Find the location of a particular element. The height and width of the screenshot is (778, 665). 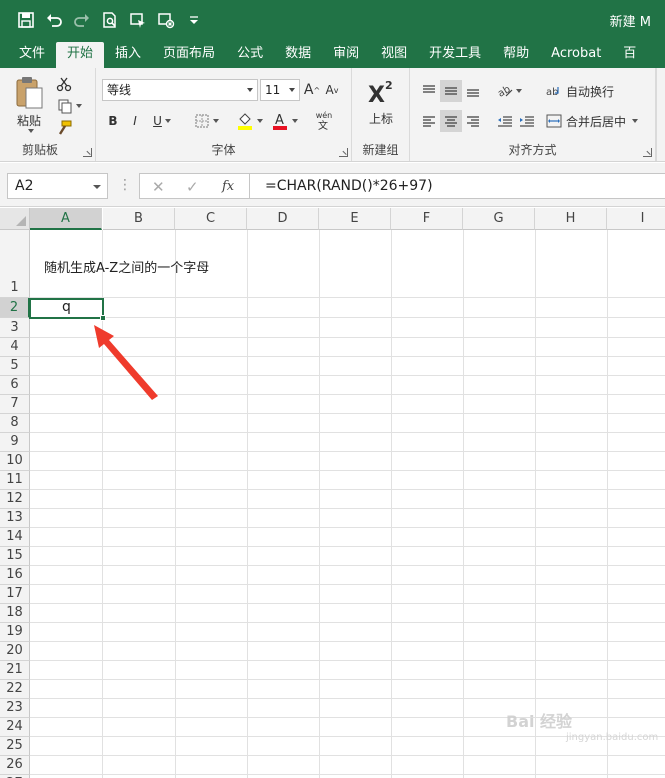

formula-bar: A2 ⋮ ✕ ✓ fx =CHAR(RAND()*26+97) is located at coordinates (332, 185).